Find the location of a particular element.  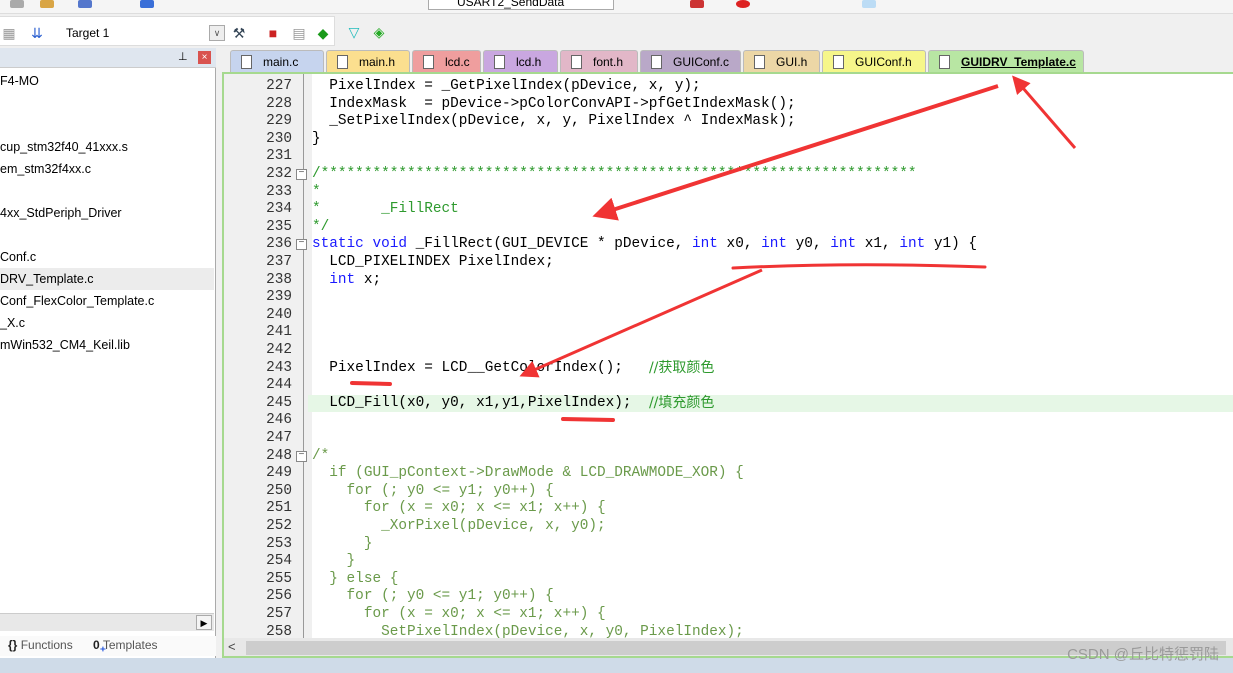

paste-icon is located at coordinates (47, 4).